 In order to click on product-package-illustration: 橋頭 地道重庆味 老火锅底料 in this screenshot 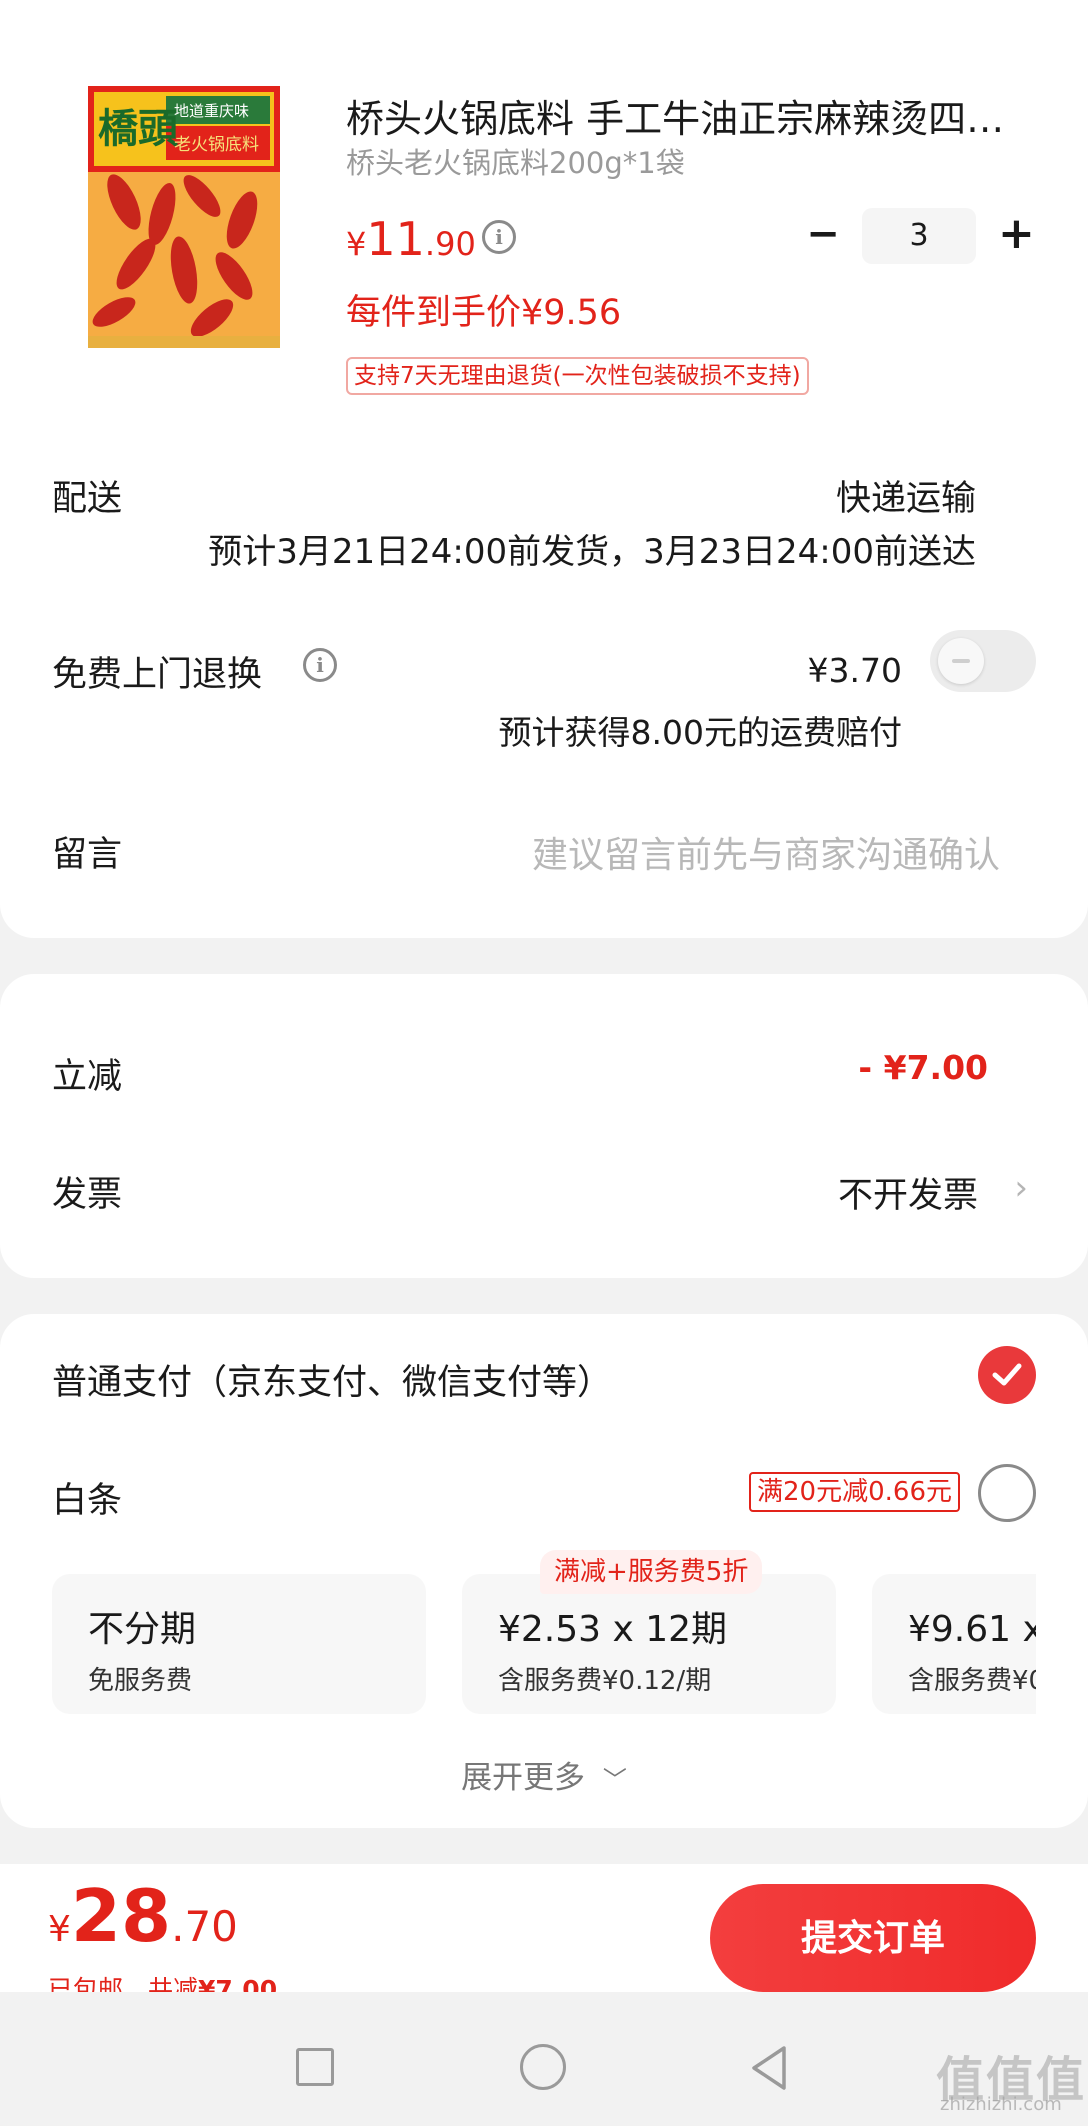, I will do `click(184, 218)`.